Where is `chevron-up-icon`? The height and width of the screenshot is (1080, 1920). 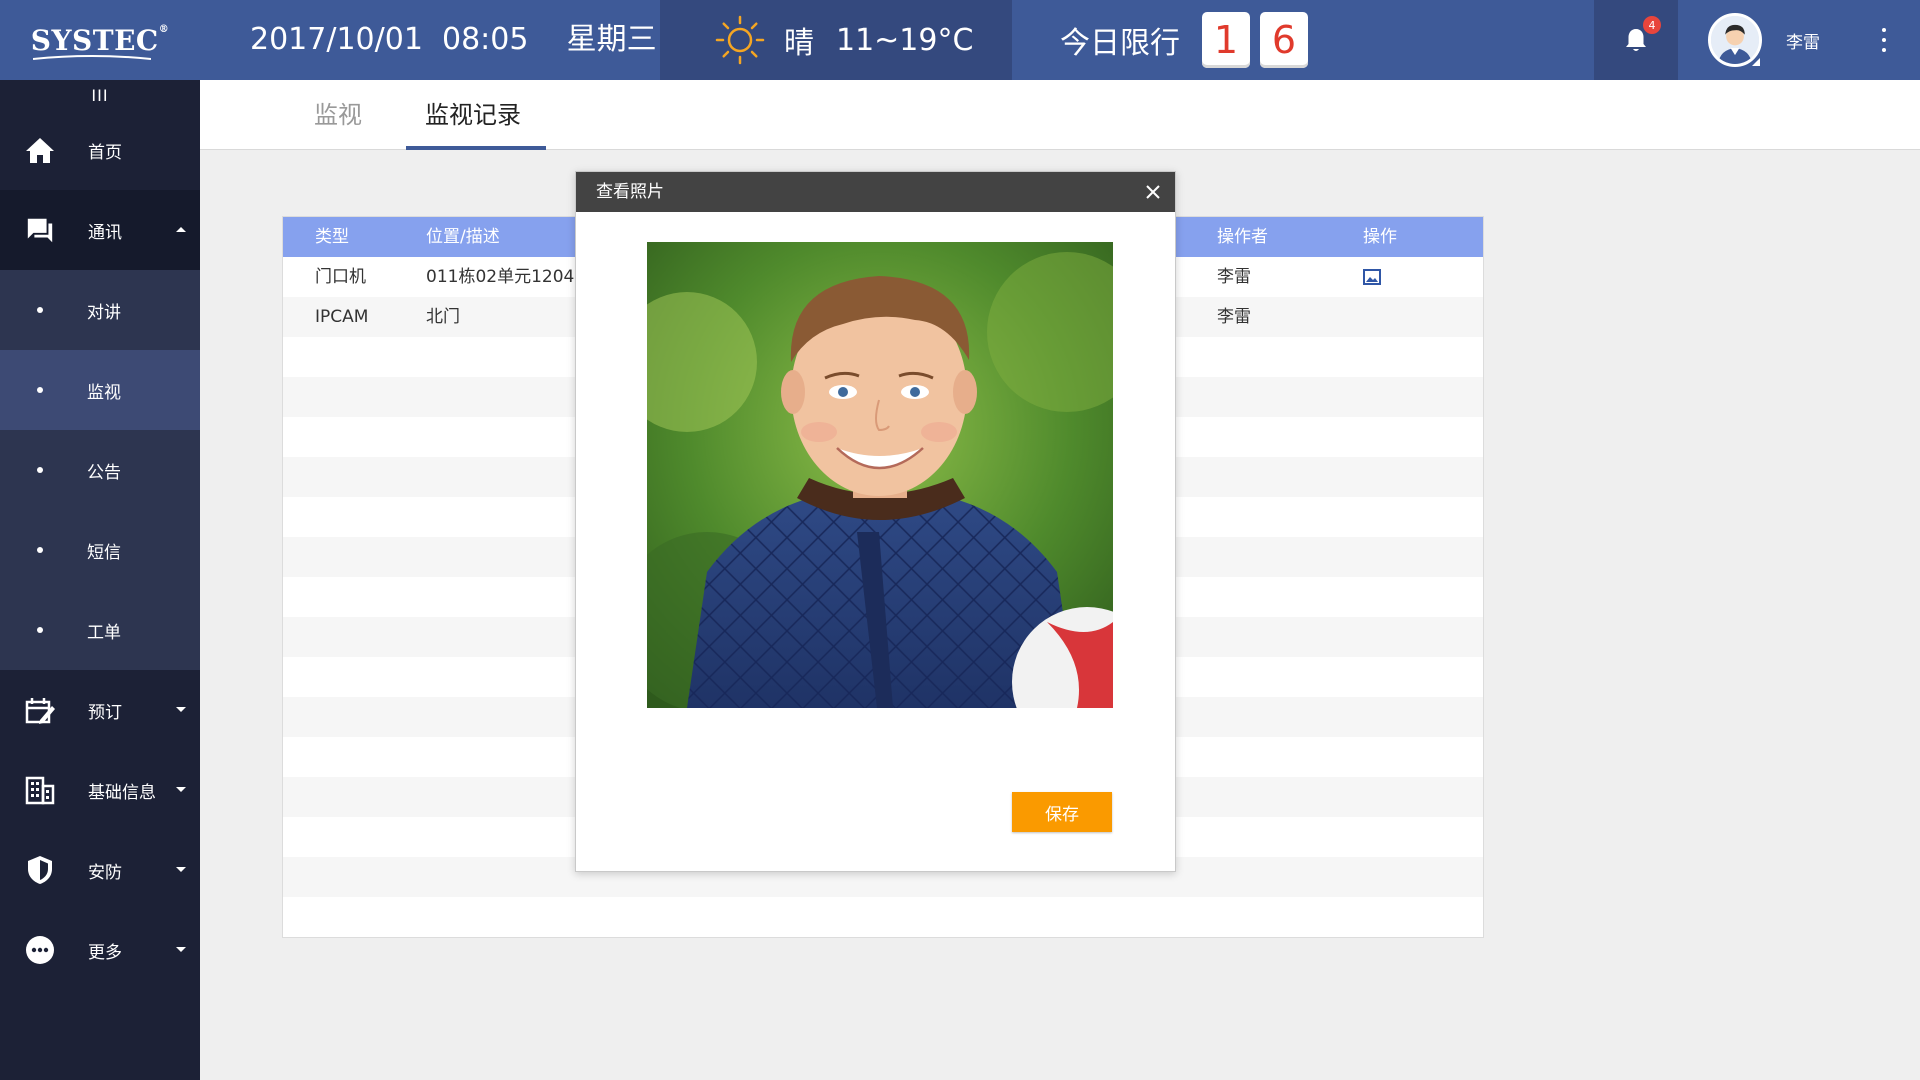
chevron-up-icon is located at coordinates (181, 229).